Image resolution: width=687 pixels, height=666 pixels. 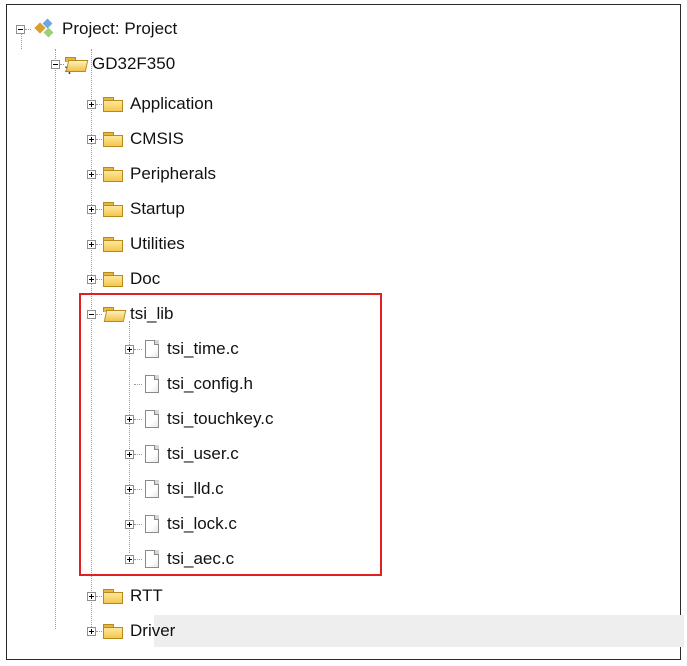 I want to click on group-label: CMSIS, so click(x=157, y=138).